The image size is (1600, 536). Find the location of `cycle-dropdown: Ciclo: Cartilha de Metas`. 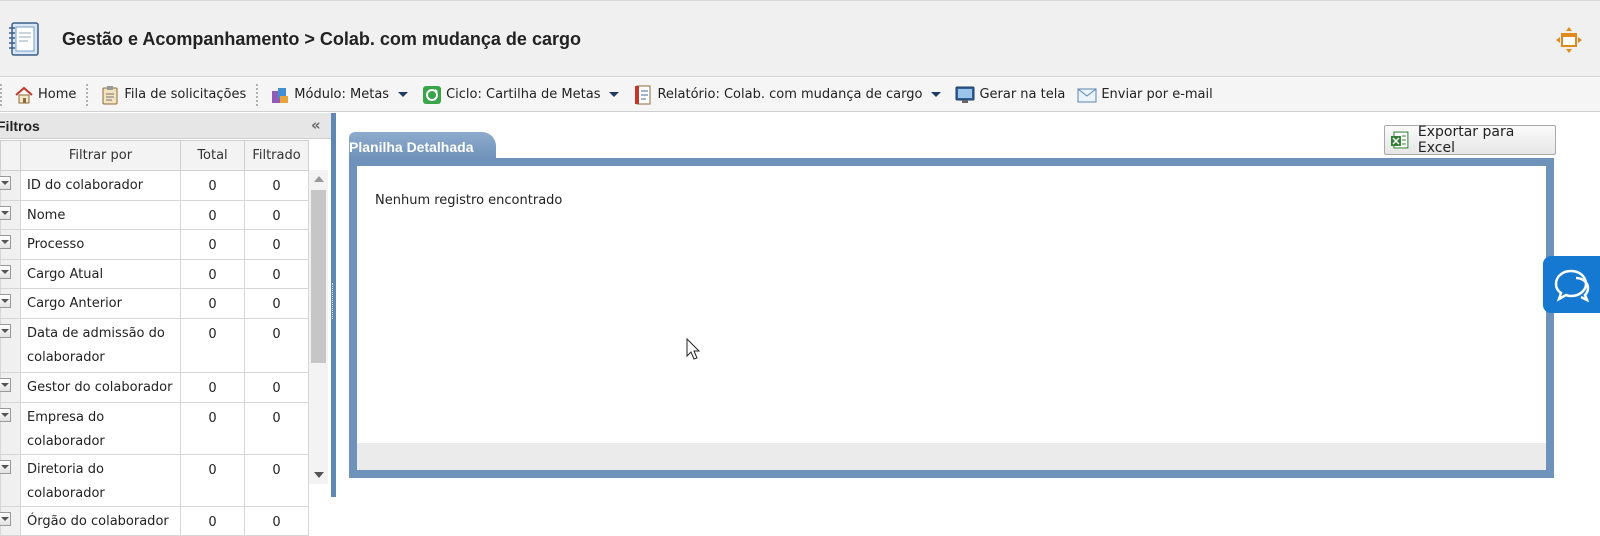

cycle-dropdown: Ciclo: Cartilha de Metas is located at coordinates (523, 95).